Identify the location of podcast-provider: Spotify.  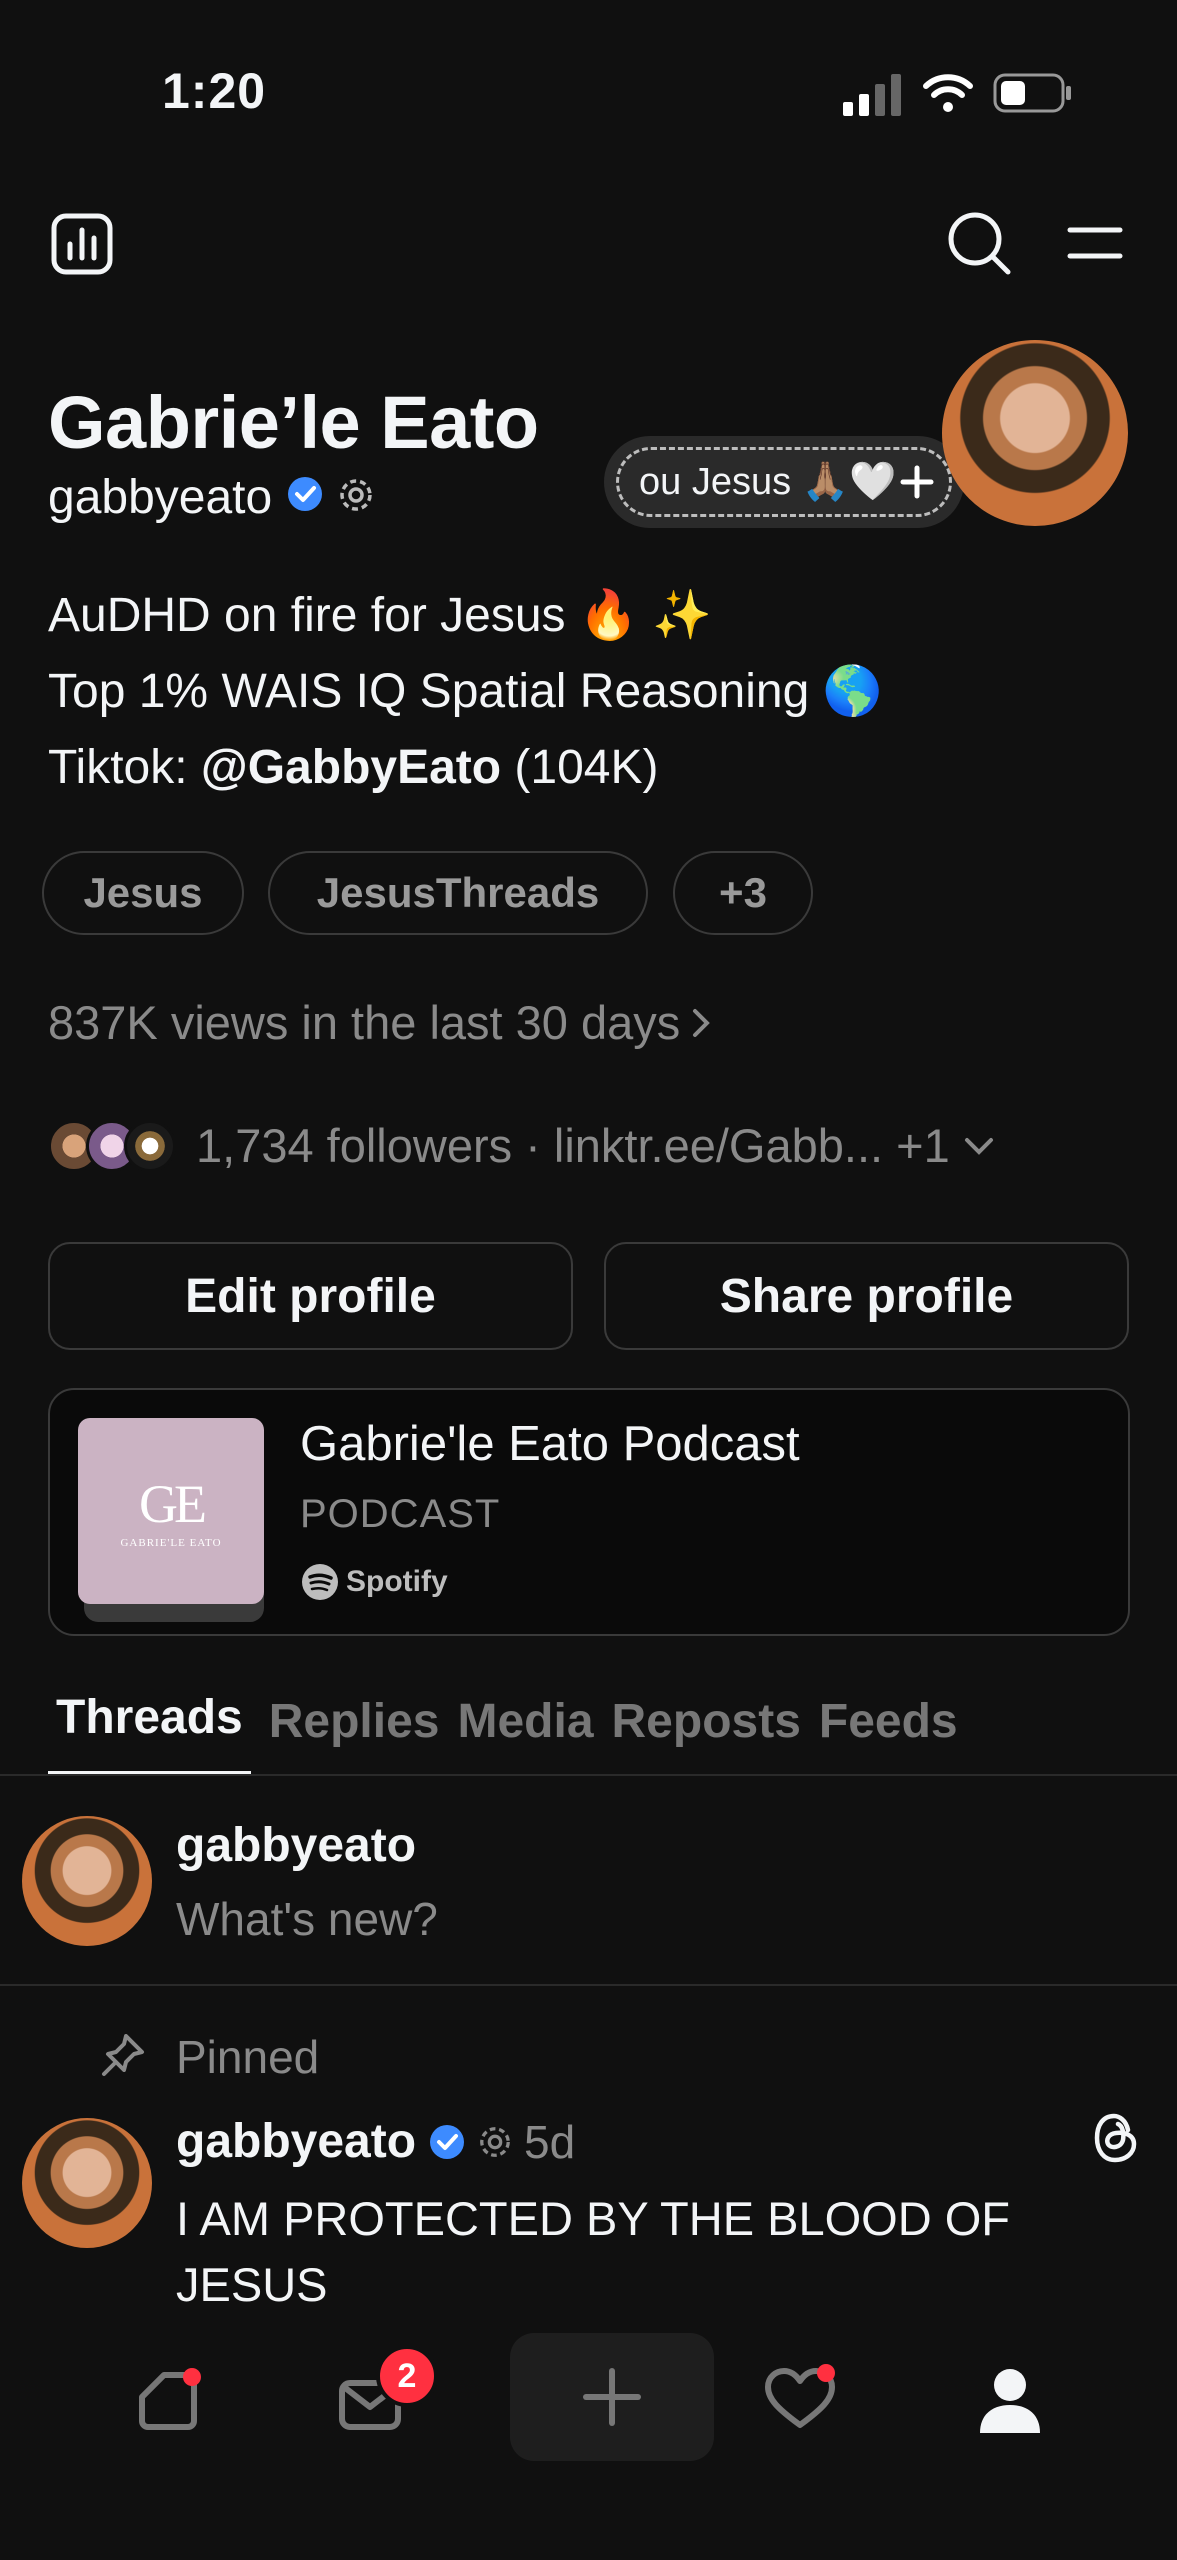
(374, 1582).